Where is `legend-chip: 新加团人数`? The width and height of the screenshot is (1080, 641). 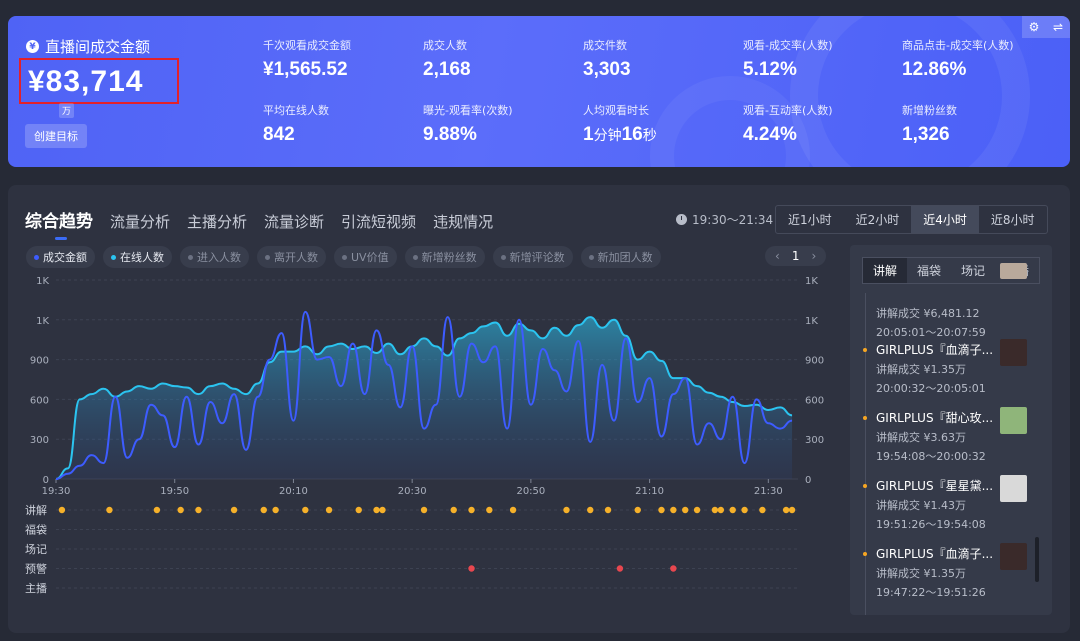 legend-chip: 新加团人数 is located at coordinates (620, 257).